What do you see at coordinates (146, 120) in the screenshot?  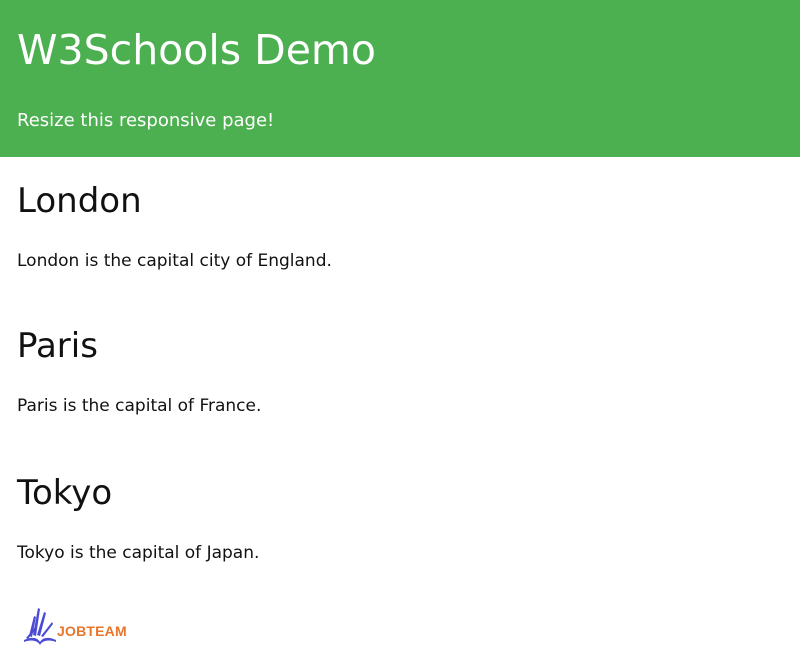 I see `page-subtitle: Resize this responsive page!` at bounding box center [146, 120].